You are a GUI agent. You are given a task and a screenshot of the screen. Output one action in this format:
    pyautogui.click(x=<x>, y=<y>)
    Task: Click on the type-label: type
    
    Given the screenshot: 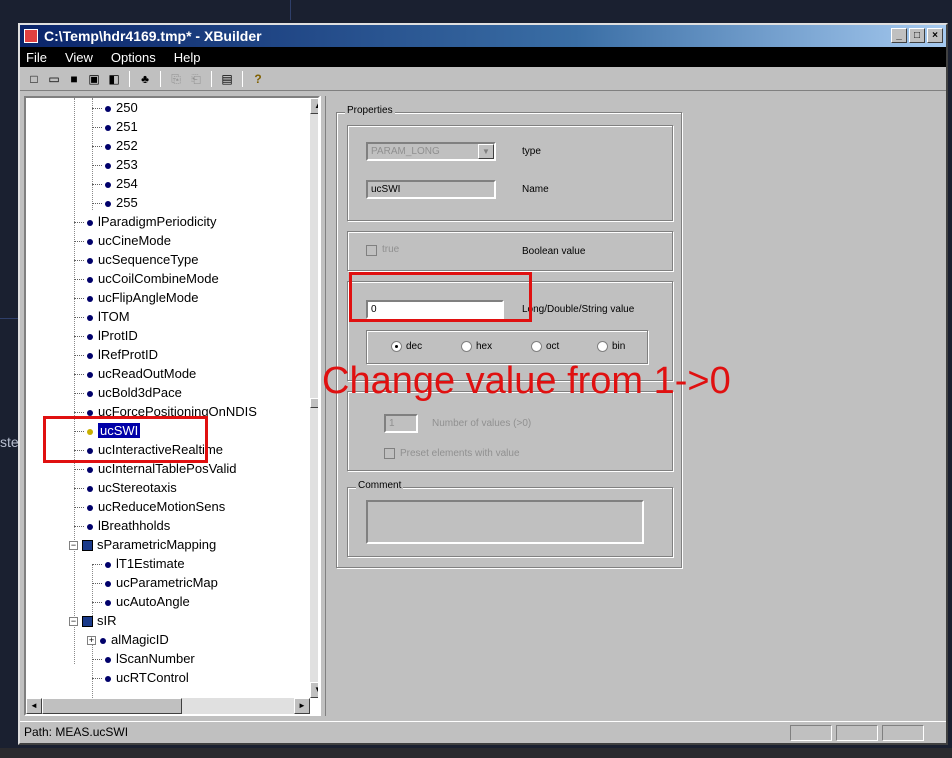 What is the action you would take?
    pyautogui.click(x=531, y=151)
    